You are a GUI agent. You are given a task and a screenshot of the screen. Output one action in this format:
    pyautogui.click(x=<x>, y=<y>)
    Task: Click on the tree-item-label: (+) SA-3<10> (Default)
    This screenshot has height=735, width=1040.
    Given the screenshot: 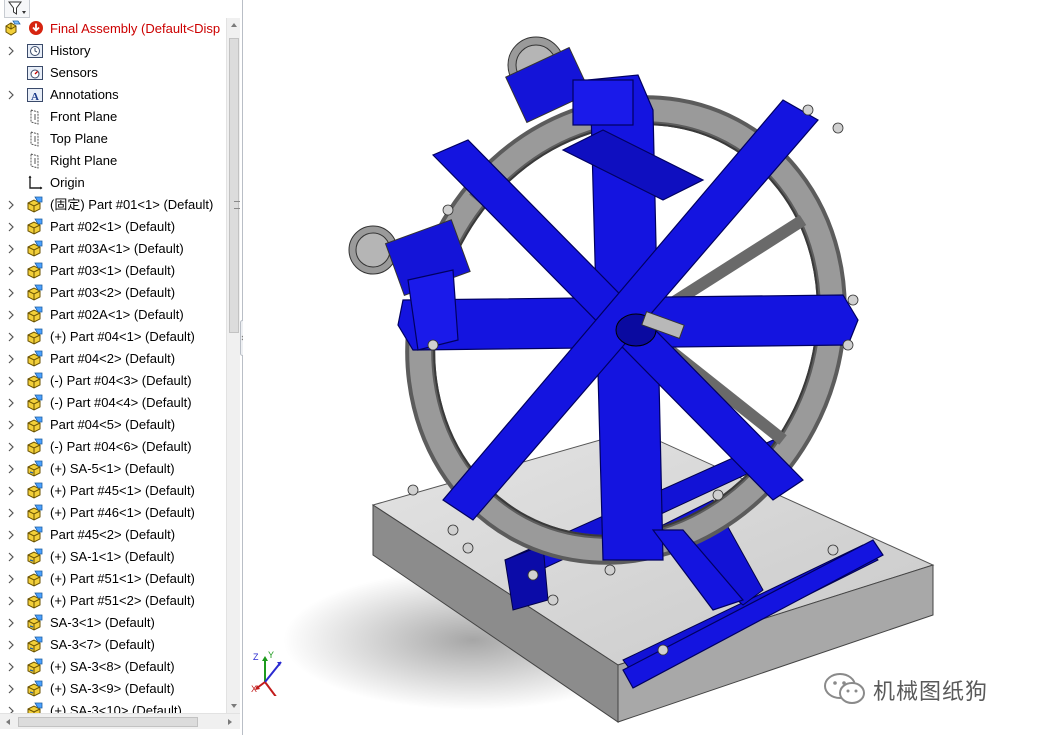 What is the action you would take?
    pyautogui.click(x=116, y=708)
    